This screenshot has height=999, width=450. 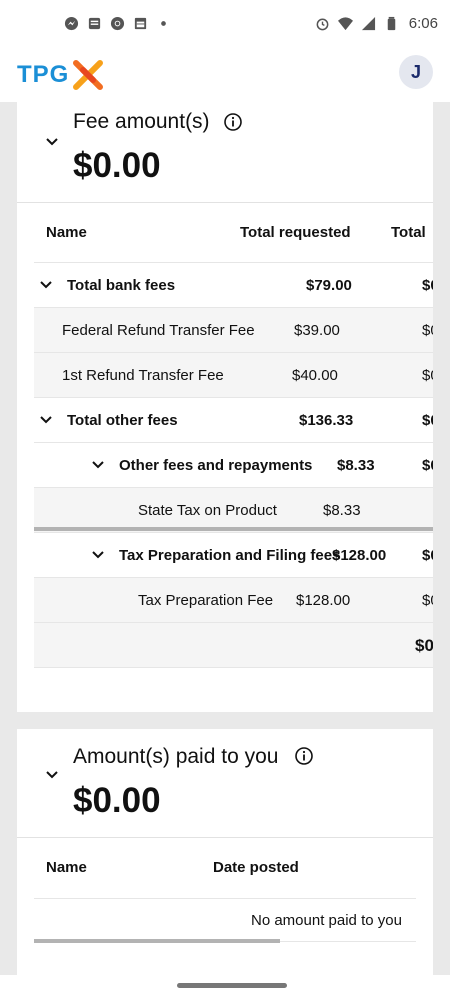 What do you see at coordinates (326, 420) in the screenshot?
I see `row-requested: $136.33` at bounding box center [326, 420].